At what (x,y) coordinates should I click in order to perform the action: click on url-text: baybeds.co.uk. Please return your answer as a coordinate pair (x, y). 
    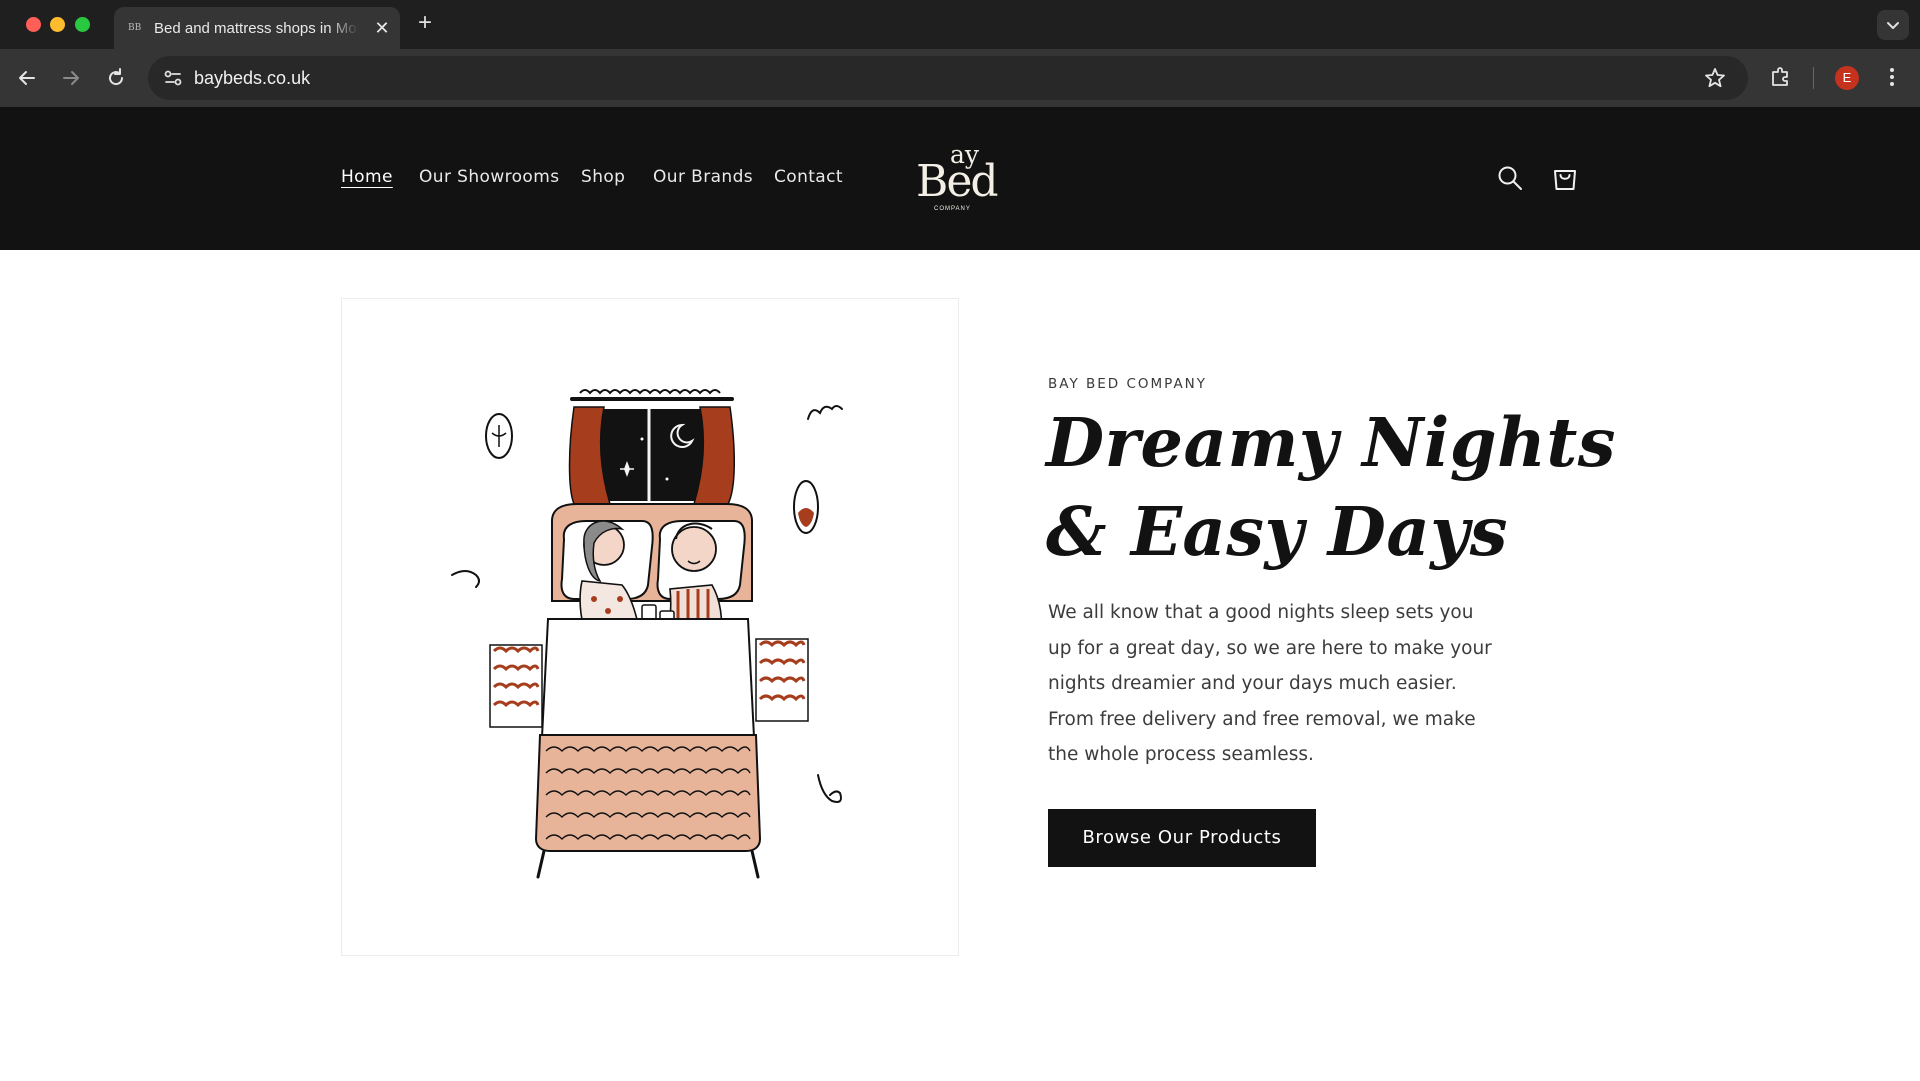
    Looking at the image, I should click on (252, 78).